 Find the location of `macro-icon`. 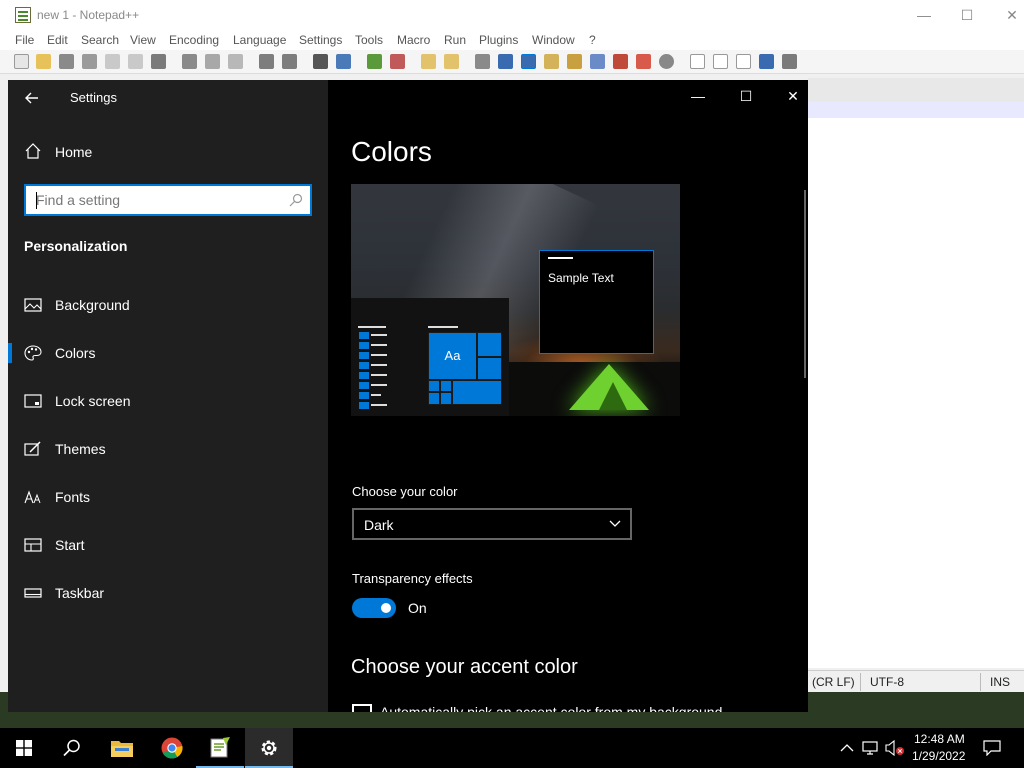

macro-icon is located at coordinates (666, 61).